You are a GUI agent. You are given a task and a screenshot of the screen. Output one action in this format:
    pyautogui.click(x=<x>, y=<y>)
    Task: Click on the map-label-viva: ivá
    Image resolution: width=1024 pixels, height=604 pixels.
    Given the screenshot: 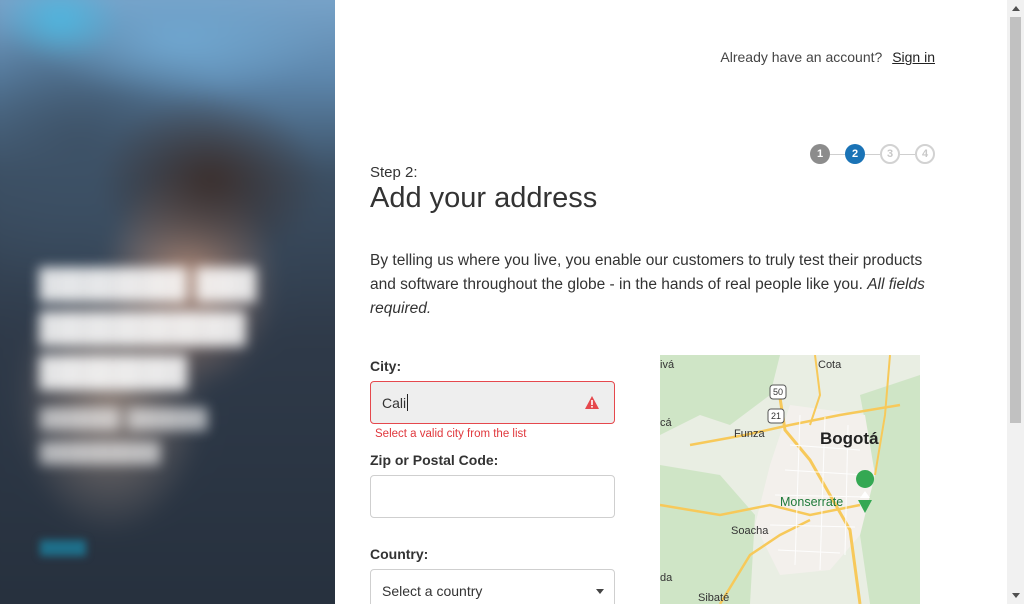 What is the action you would take?
    pyautogui.click(x=667, y=365)
    